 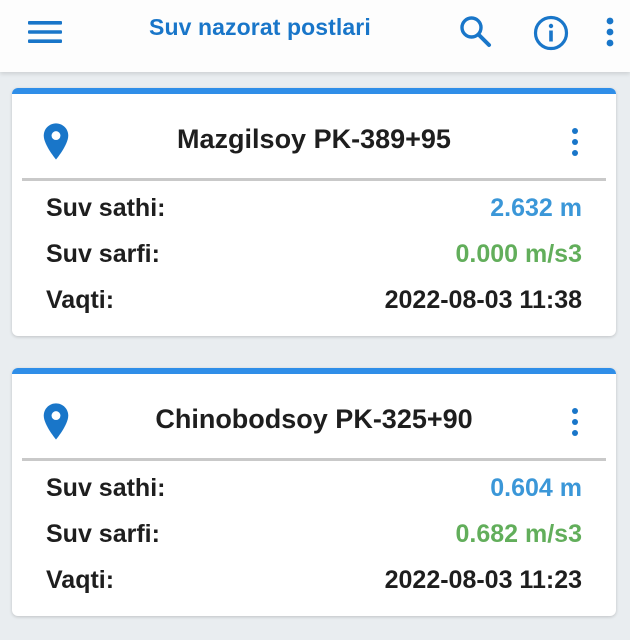 I want to click on water-level-row: Suv sathi: 0.604 m, so click(x=314, y=492).